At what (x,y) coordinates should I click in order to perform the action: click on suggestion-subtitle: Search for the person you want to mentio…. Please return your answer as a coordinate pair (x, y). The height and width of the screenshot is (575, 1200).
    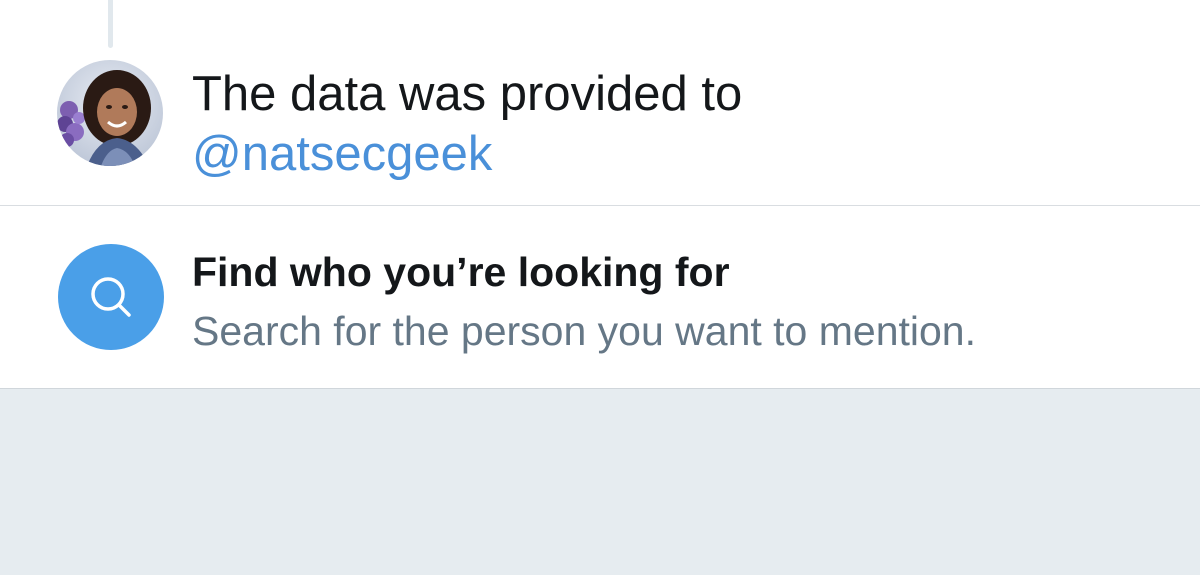
    Looking at the image, I should click on (584, 331).